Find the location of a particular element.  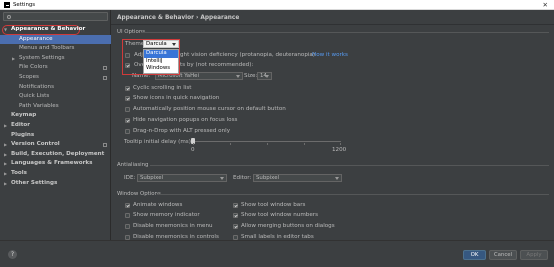

tree-item-version-control: ▶ Version Control is located at coordinates (55, 145).